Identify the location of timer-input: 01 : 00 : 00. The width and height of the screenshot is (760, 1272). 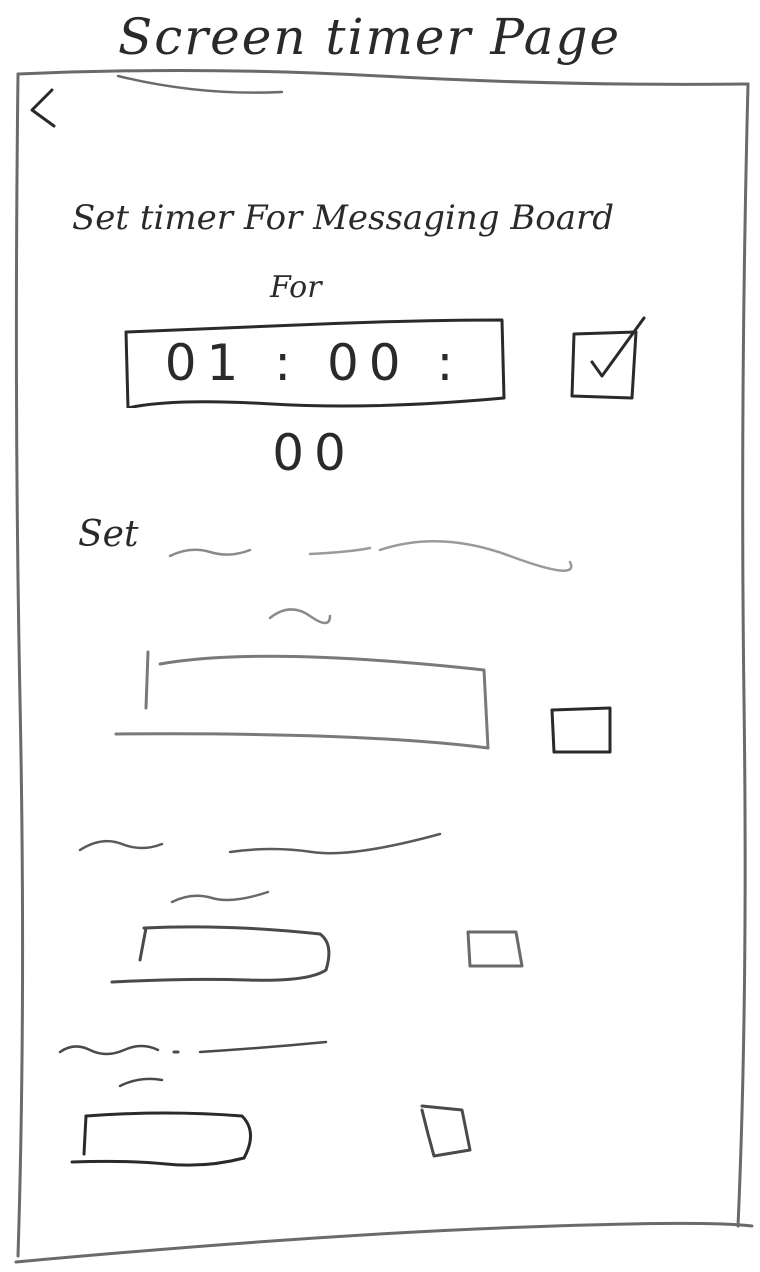
(314, 400).